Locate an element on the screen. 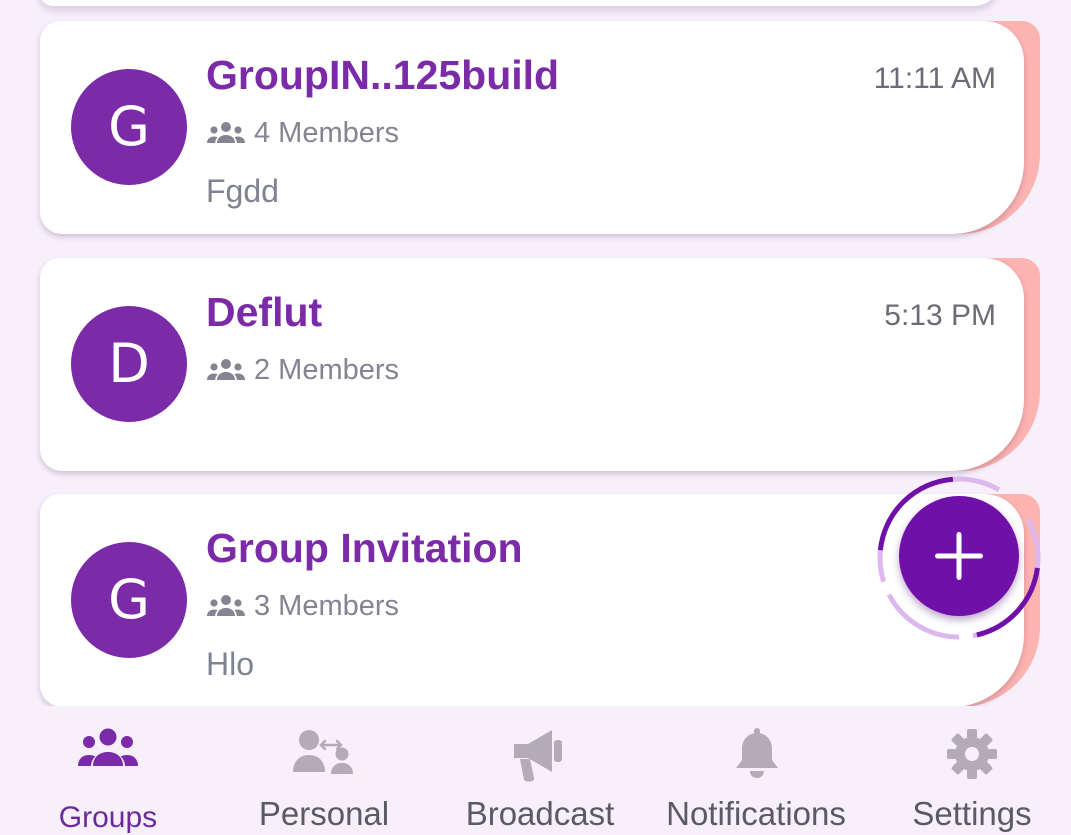  member-count: 4 Members is located at coordinates (302, 133).